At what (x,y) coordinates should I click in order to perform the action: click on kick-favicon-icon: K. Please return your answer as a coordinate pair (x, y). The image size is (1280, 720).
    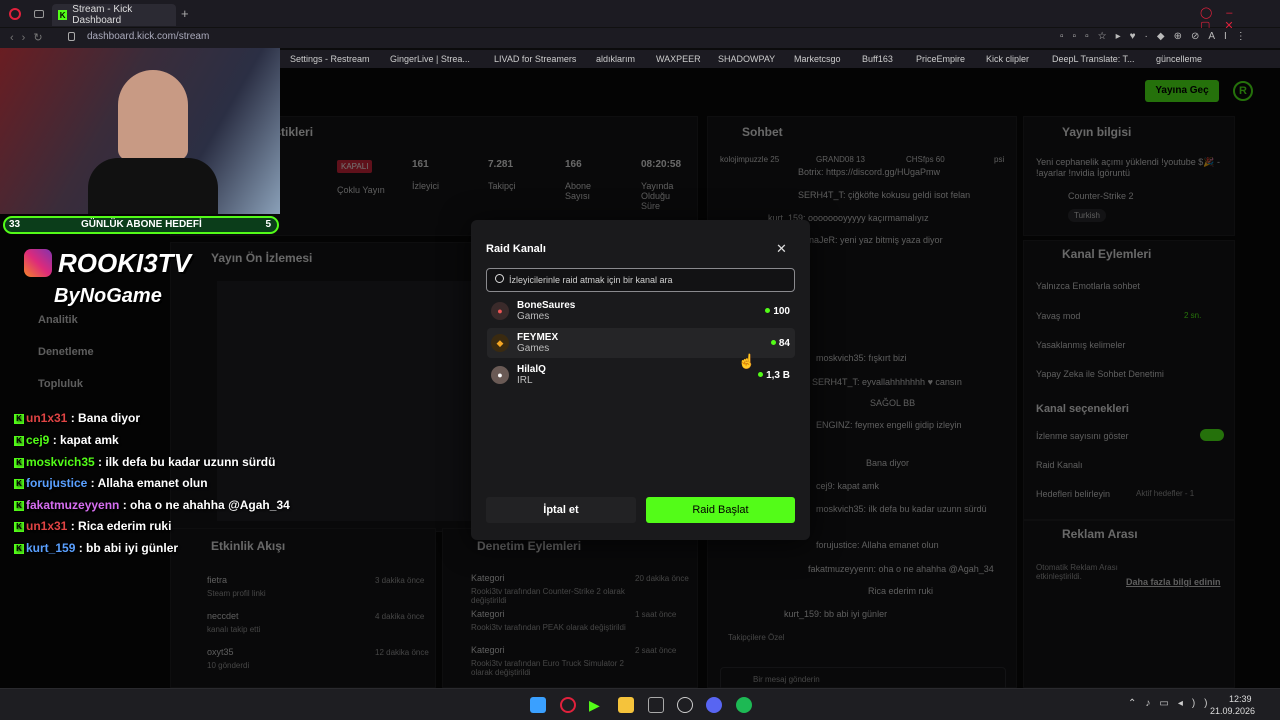
    Looking at the image, I should click on (63, 15).